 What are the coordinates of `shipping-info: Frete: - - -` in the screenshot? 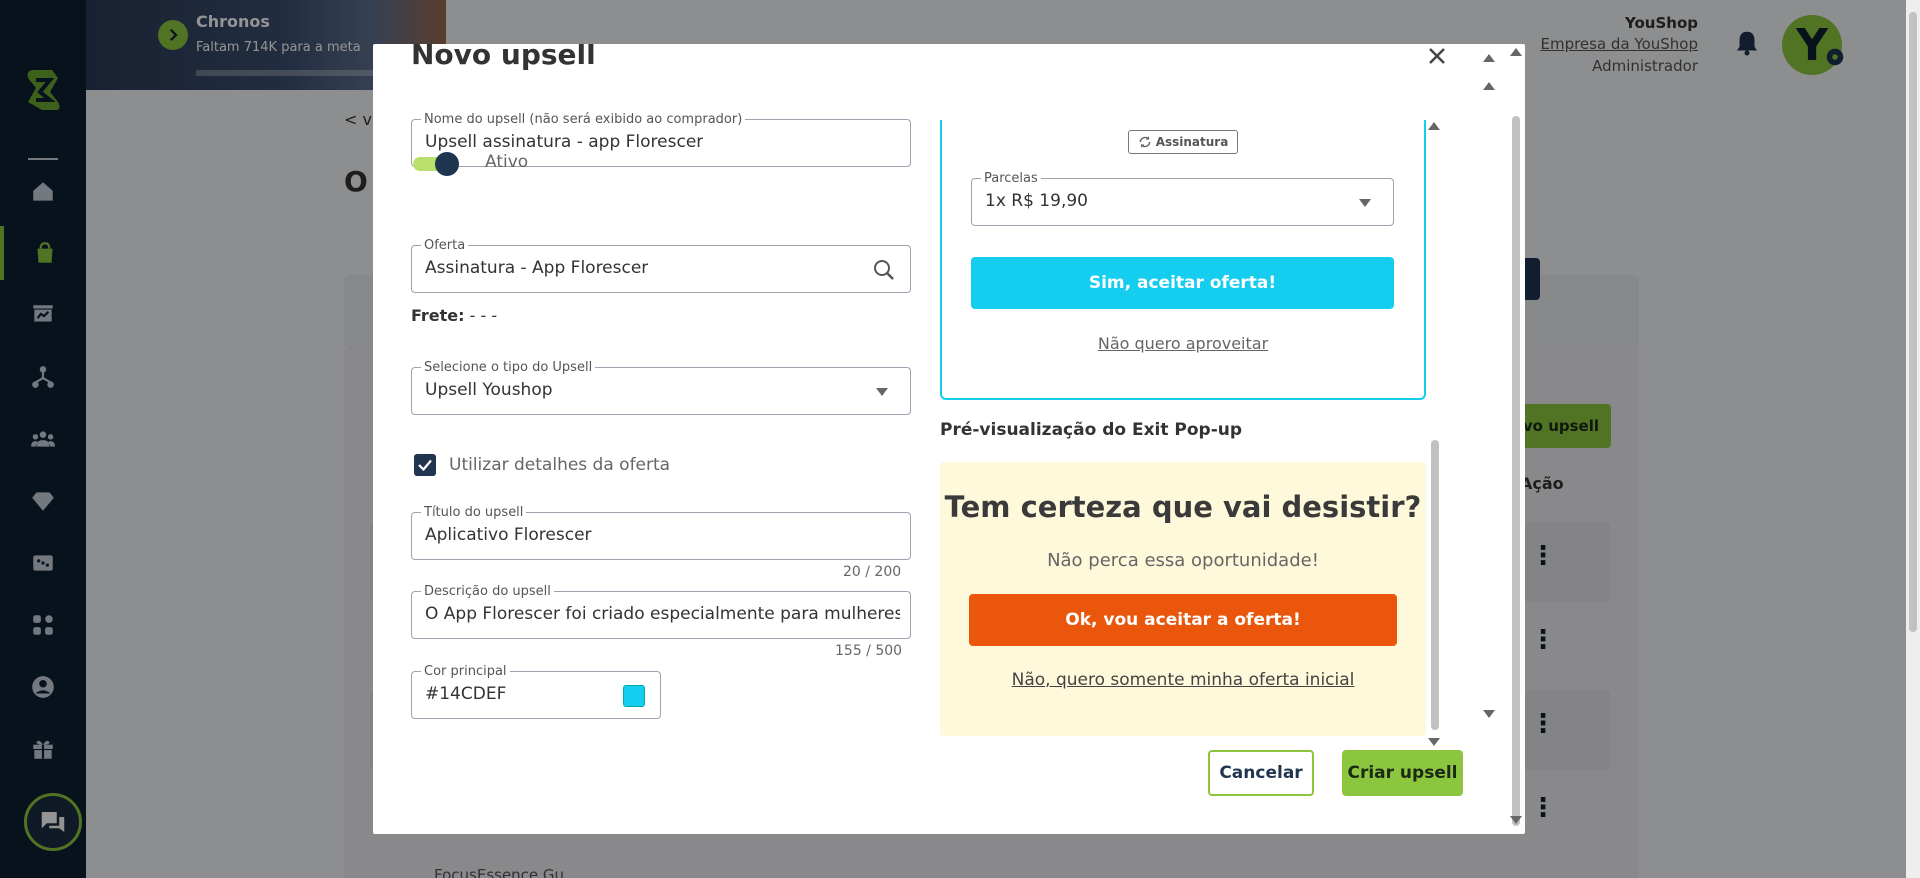 It's located at (454, 315).